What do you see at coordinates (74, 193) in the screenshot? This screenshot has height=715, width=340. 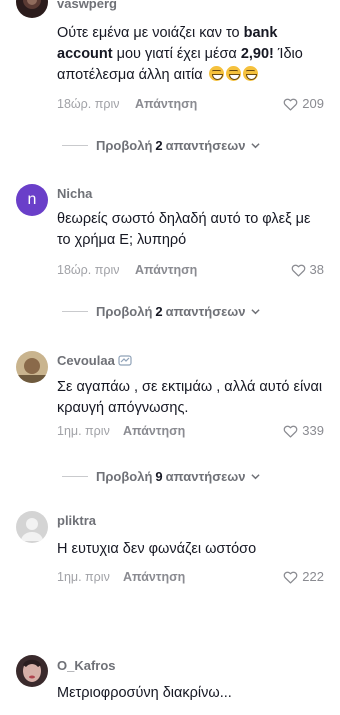 I see `comment-username: Nicha` at bounding box center [74, 193].